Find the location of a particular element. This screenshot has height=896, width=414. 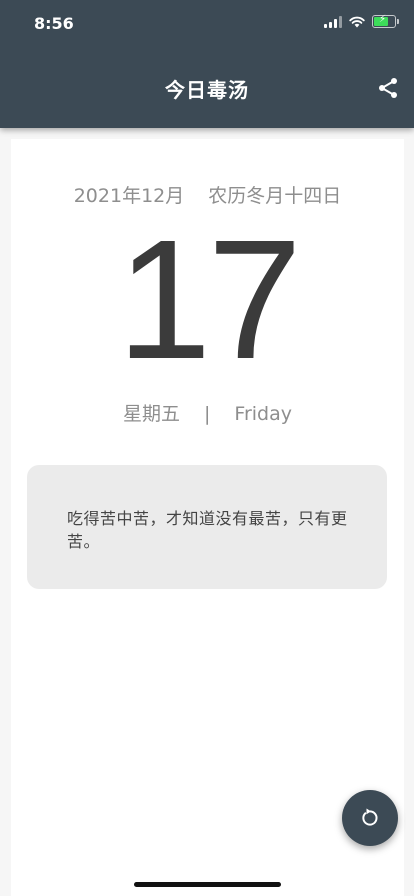

date-line: 2021年12月 农历冬月十四日 is located at coordinates (207, 194).